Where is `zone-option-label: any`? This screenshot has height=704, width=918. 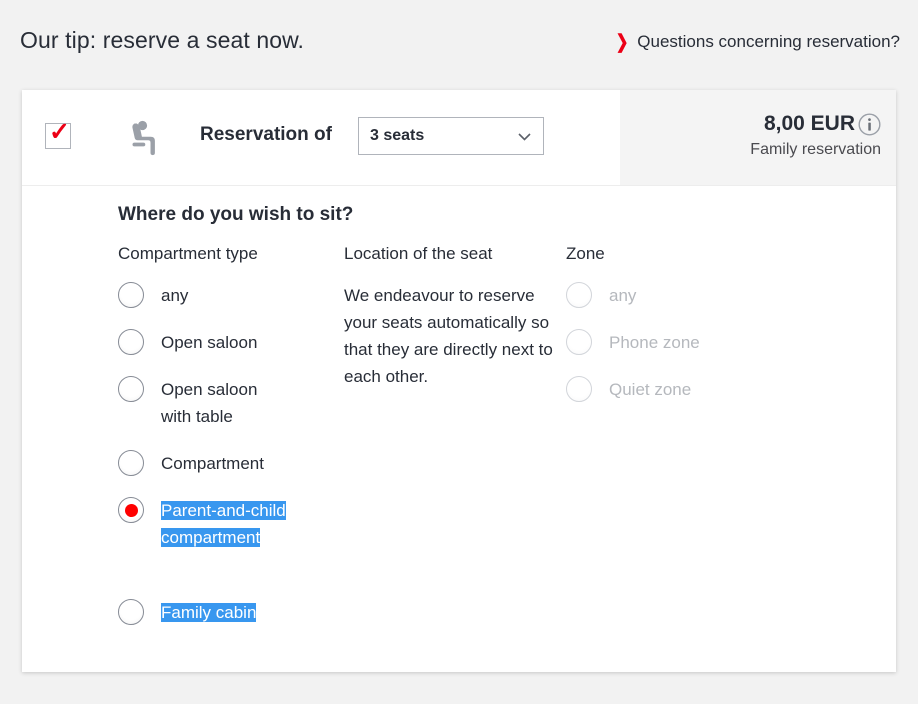
zone-option-label: any is located at coordinates (623, 295).